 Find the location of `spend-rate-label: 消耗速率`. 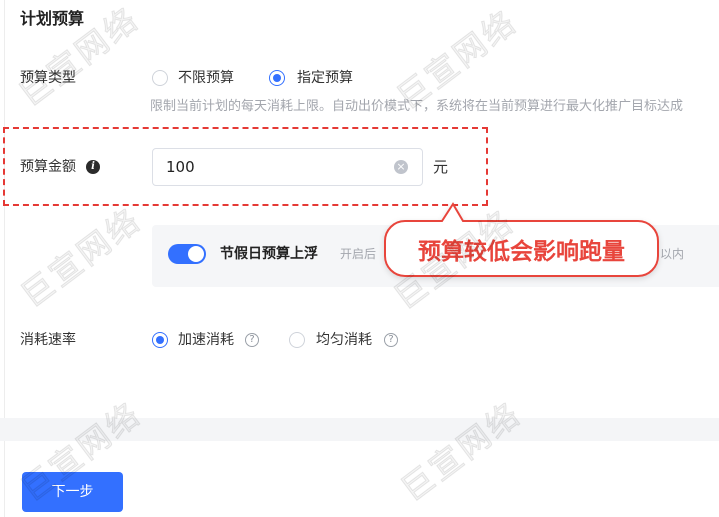

spend-rate-label: 消耗速率 is located at coordinates (48, 340).